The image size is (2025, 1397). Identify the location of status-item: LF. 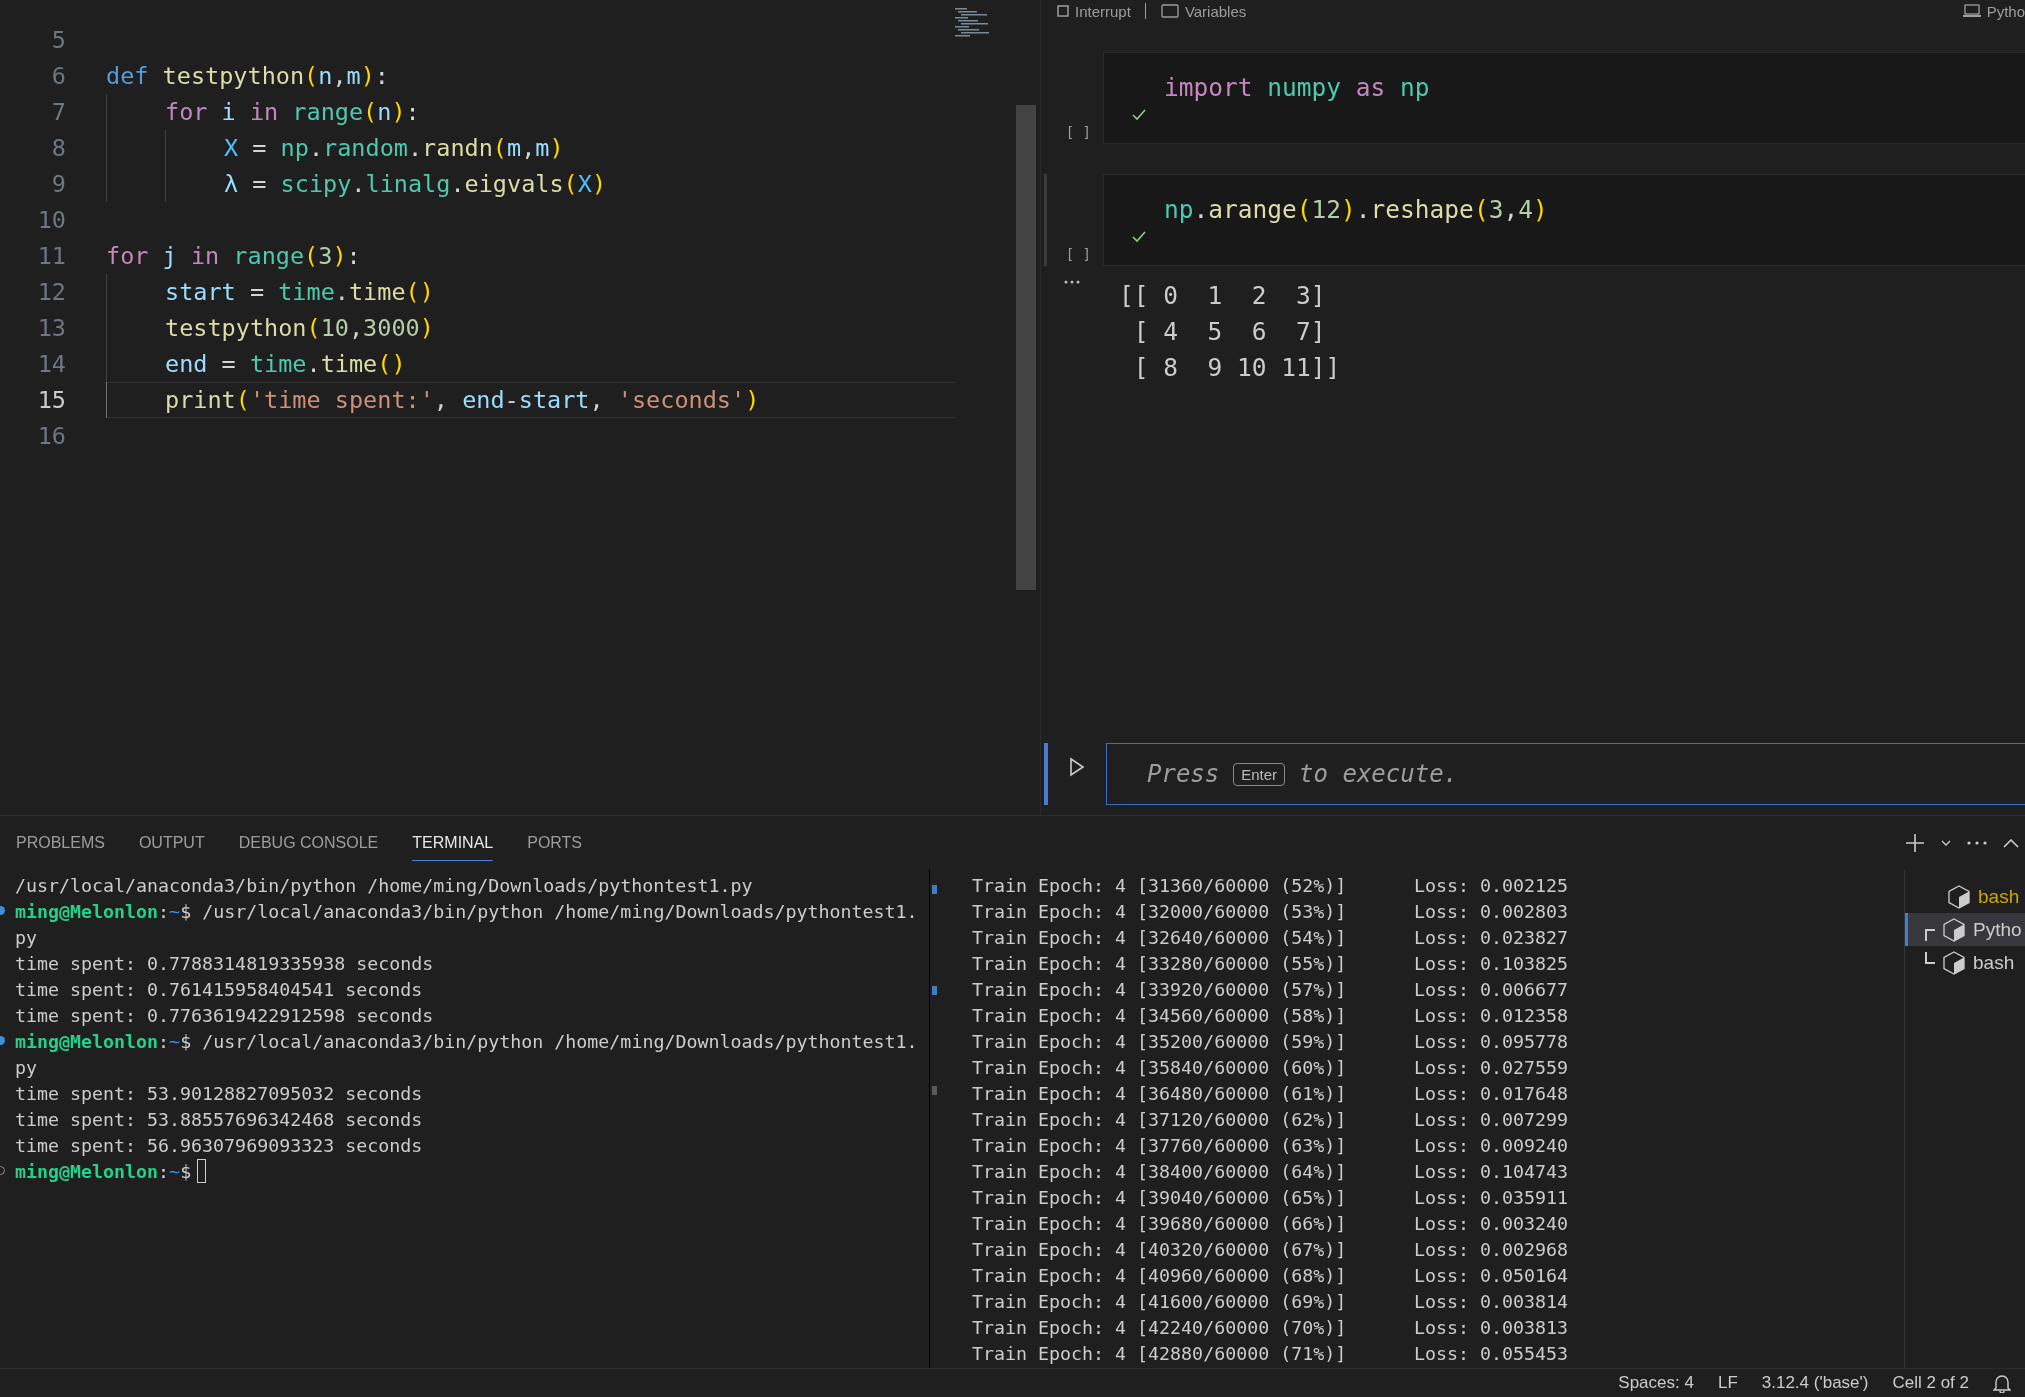
(1727, 1383).